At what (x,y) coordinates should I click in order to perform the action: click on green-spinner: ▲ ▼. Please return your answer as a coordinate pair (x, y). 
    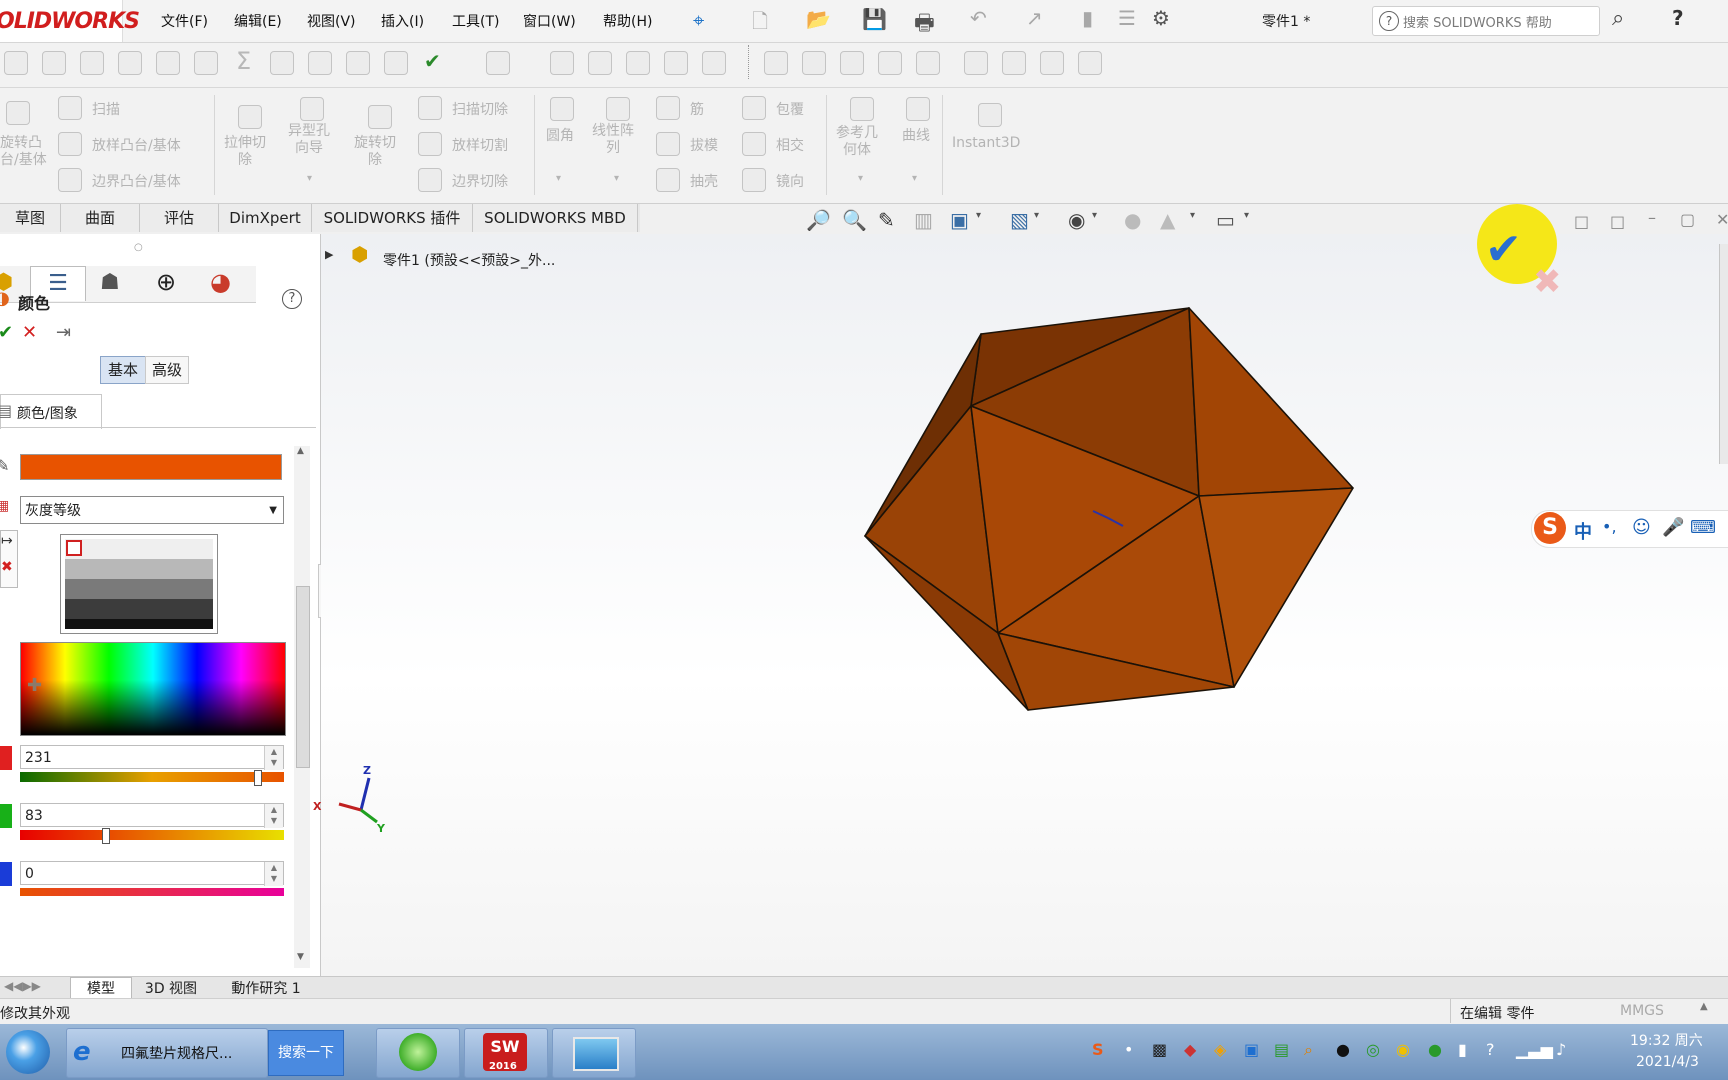
    Looking at the image, I should click on (273, 816).